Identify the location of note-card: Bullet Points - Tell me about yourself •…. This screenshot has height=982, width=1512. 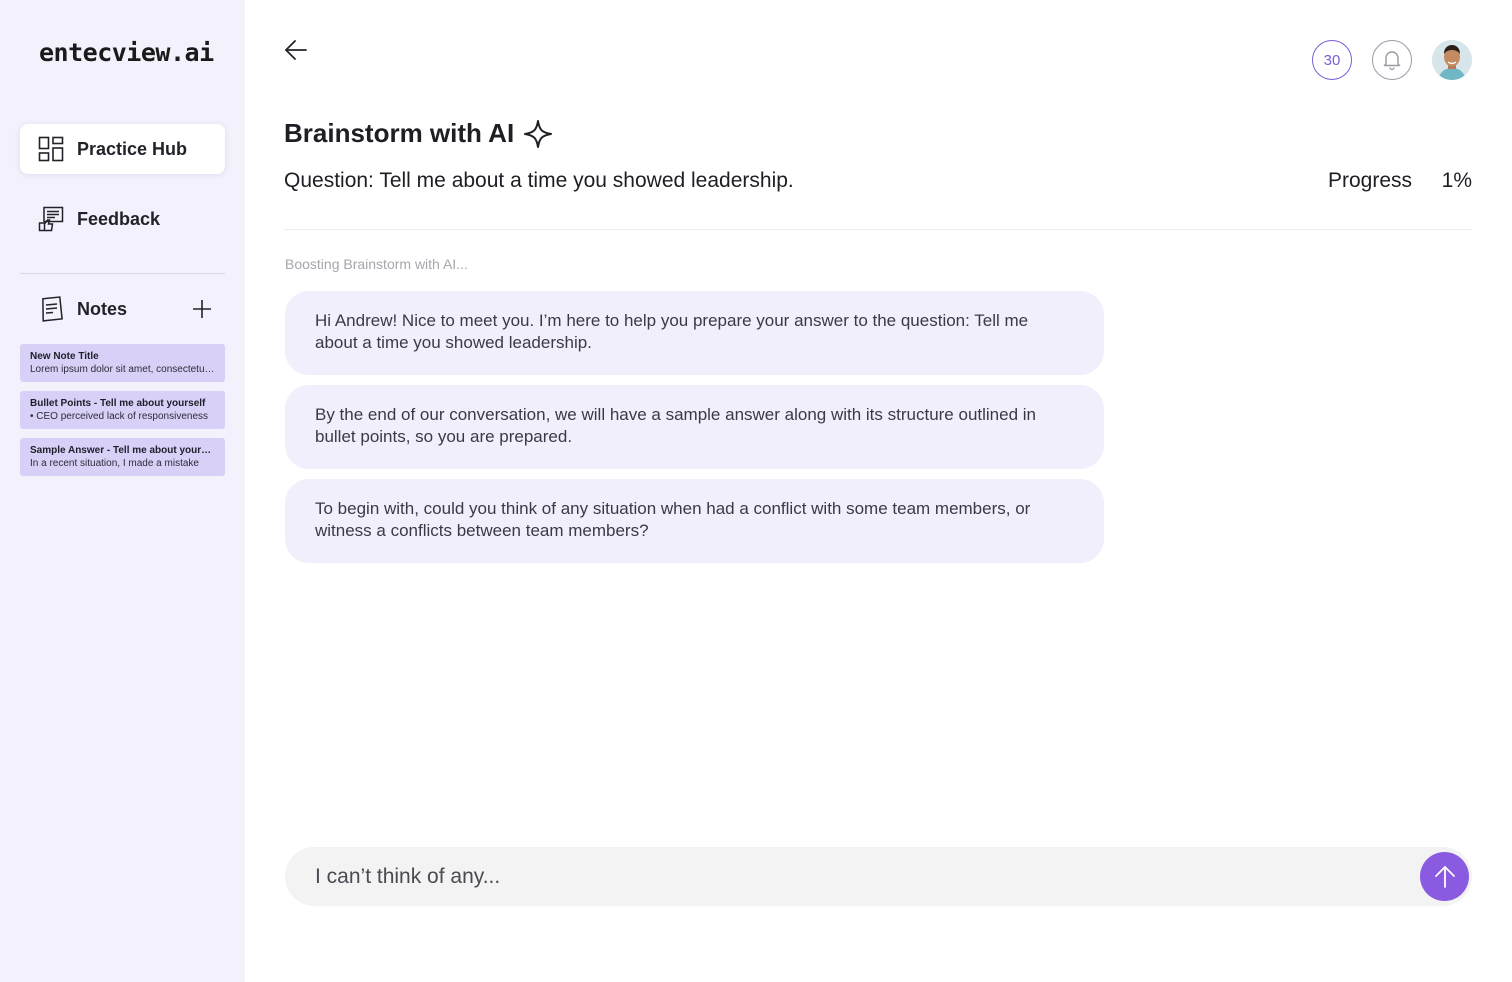
(122, 410).